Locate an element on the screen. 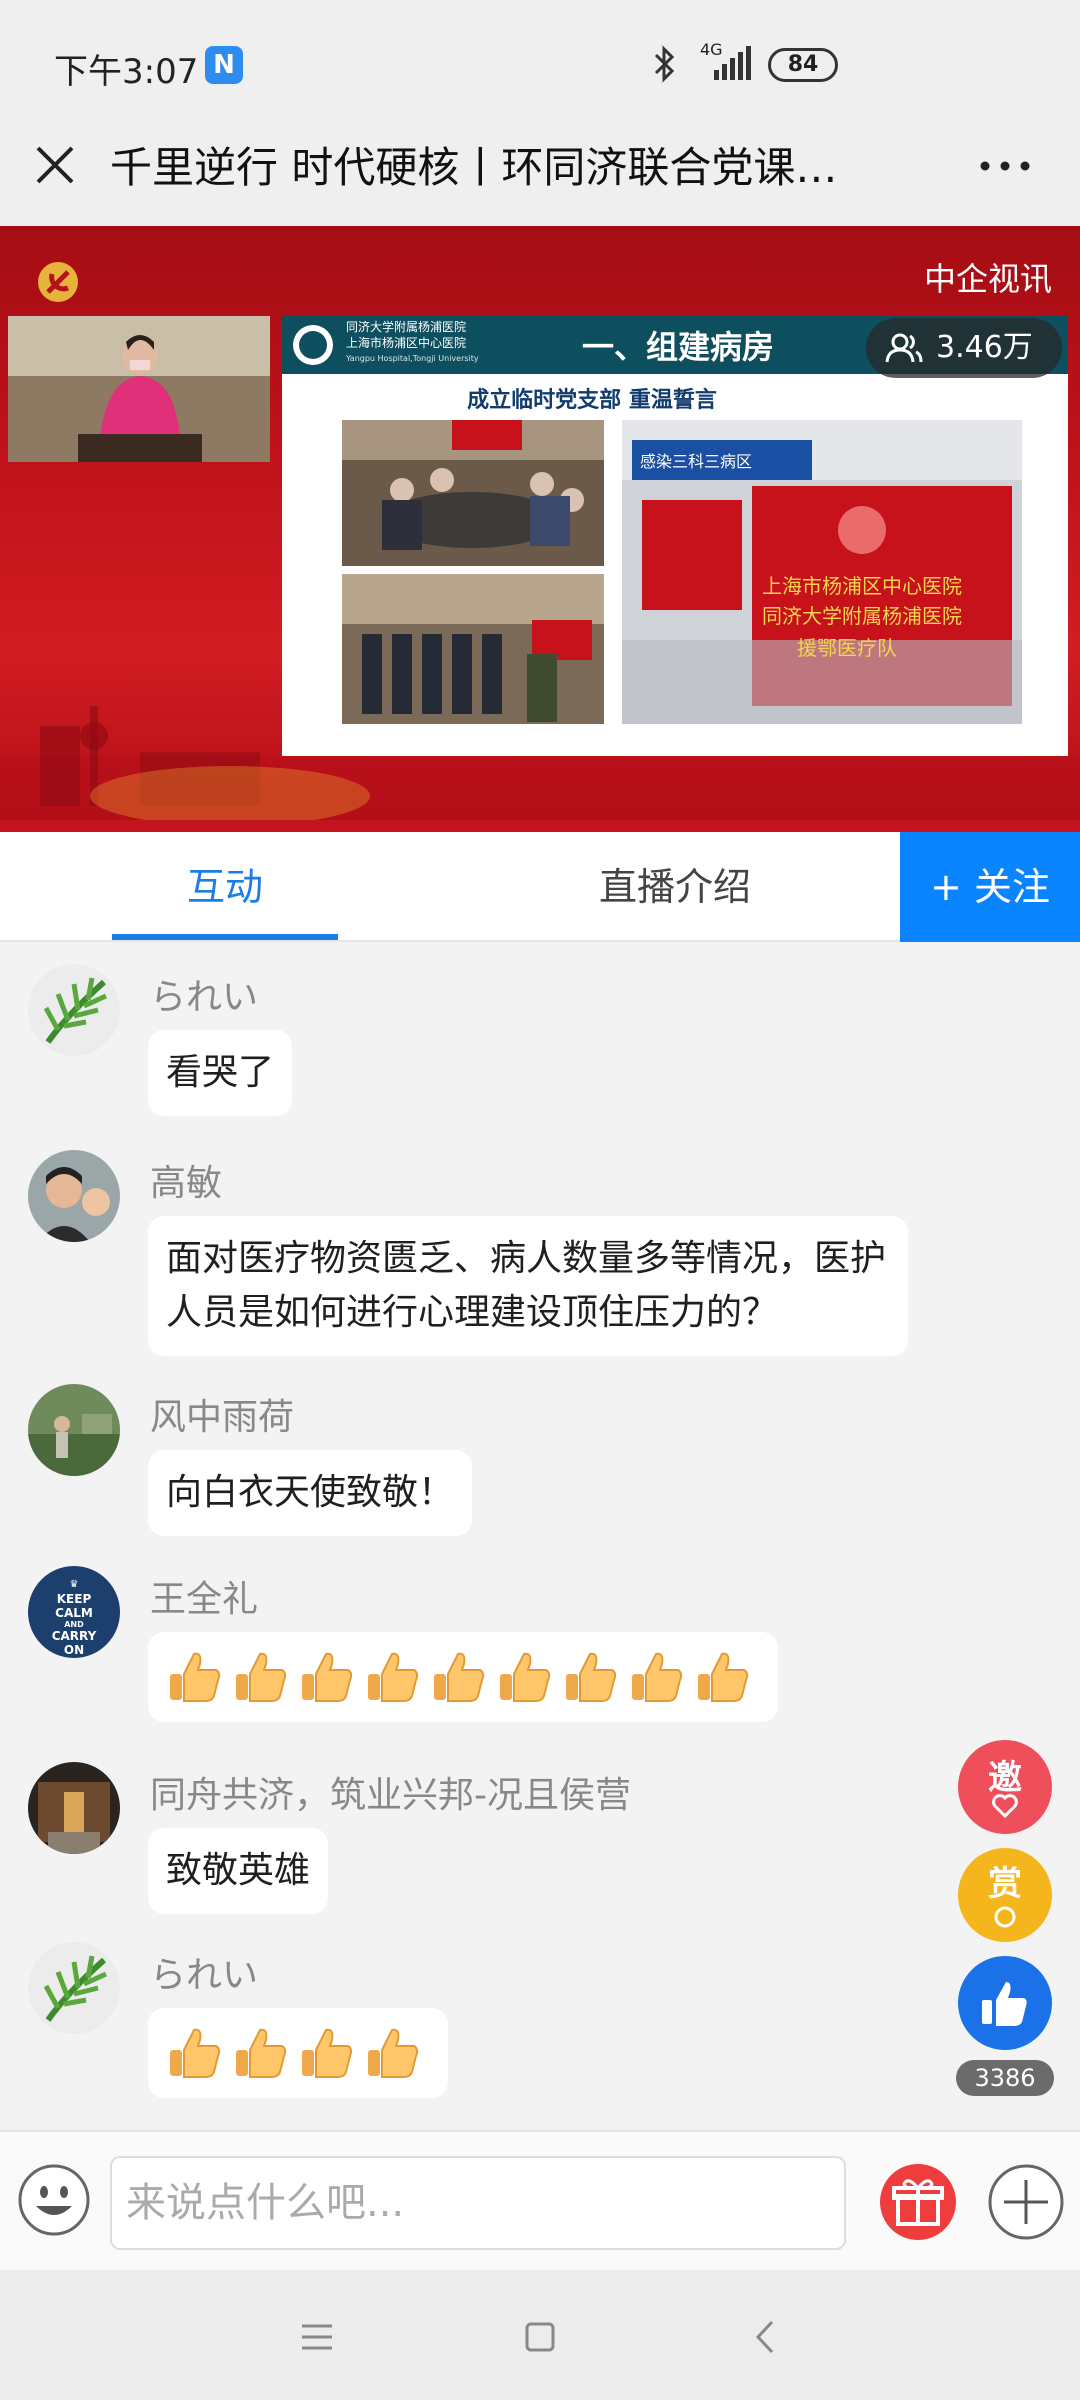 The height and width of the screenshot is (2400, 1080). status-bar: 下午3:07 N 4G 84 is located at coordinates (540, 63).